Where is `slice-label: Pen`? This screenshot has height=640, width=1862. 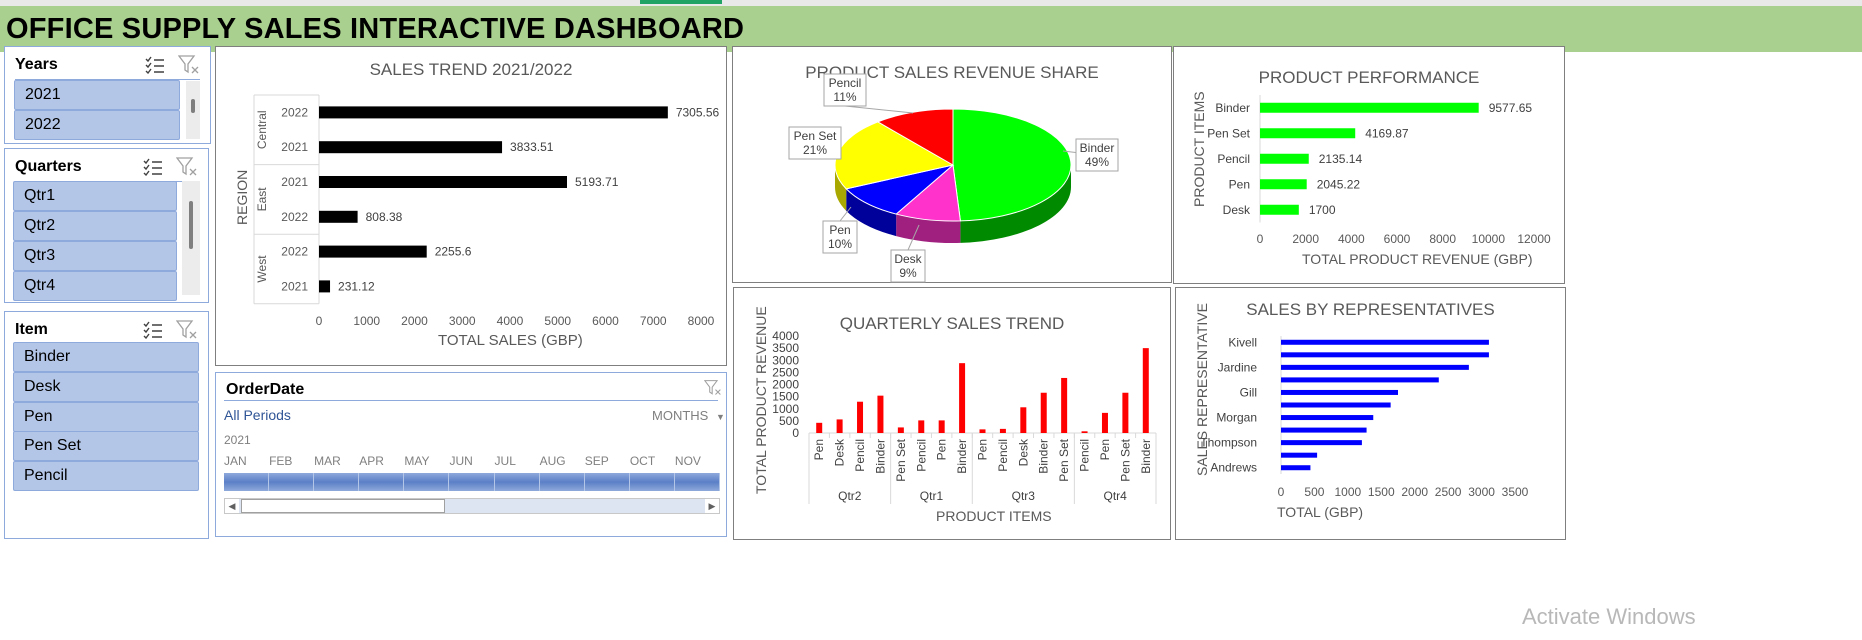 slice-label: Pen is located at coordinates (839, 230).